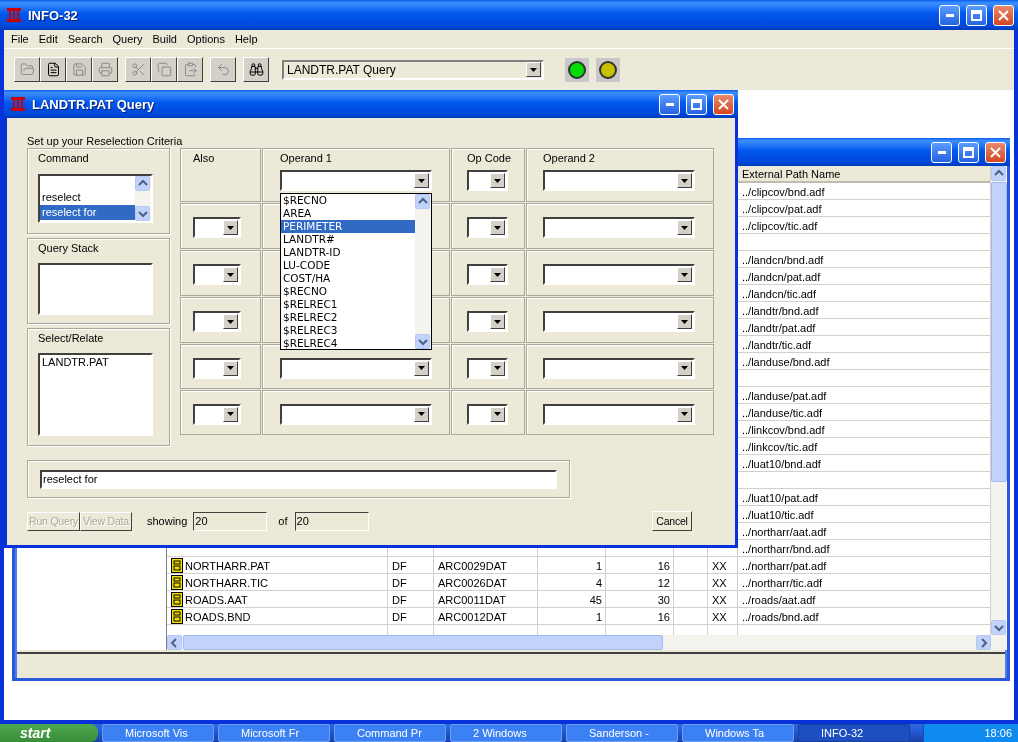 This screenshot has width=1018, height=742. Describe the element at coordinates (348, 226) in the screenshot. I see `dropdown-option: PERIMETER` at that location.